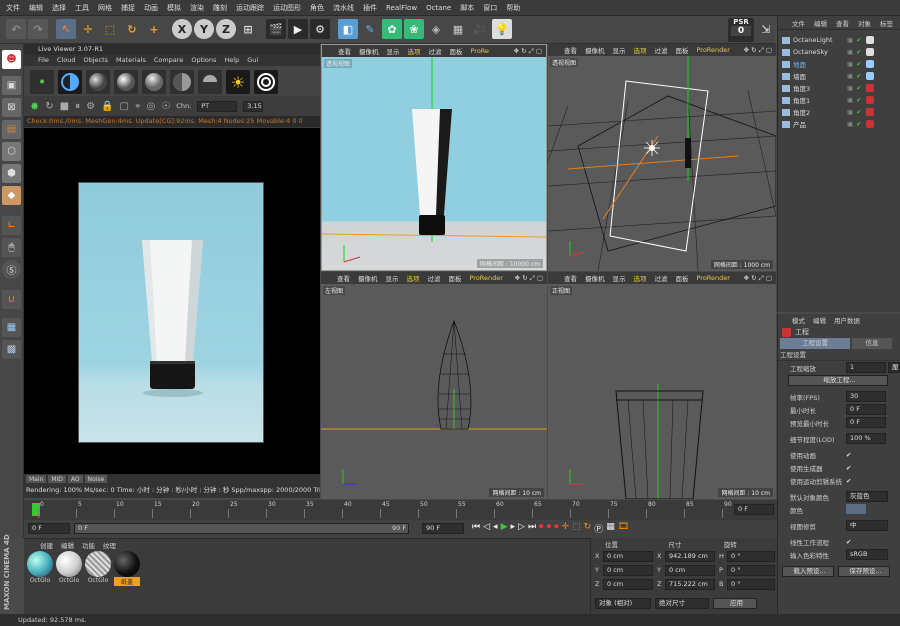 The width and height of the screenshot is (900, 626). I want to click on floor-icon: ▦, so click(458, 29).